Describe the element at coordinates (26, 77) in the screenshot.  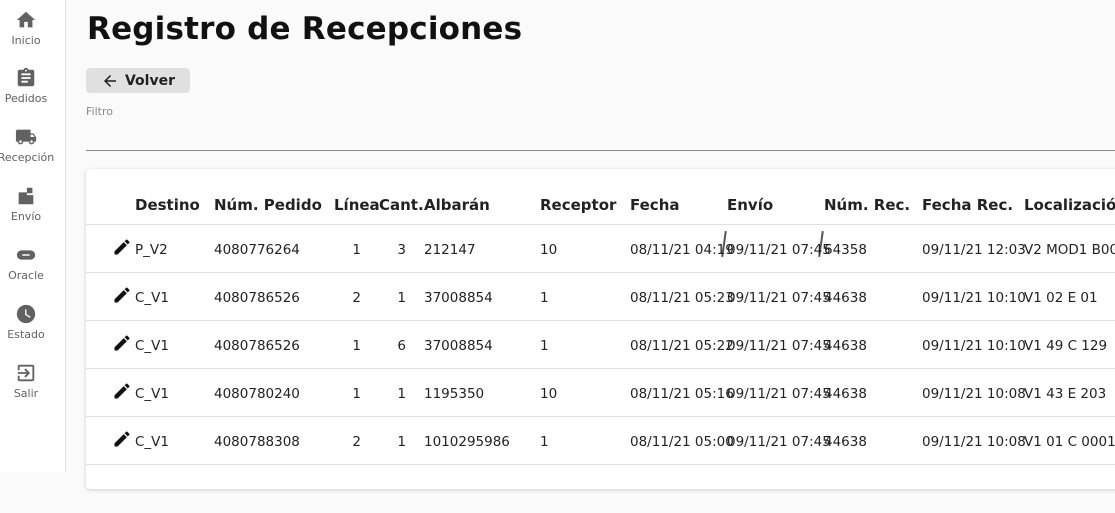
I see `clipboard-icon` at that location.